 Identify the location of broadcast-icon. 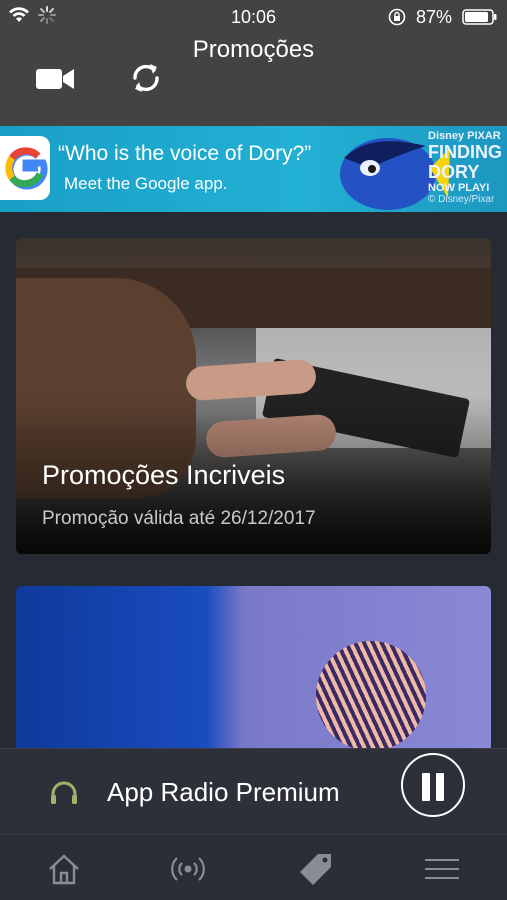
(188, 869).